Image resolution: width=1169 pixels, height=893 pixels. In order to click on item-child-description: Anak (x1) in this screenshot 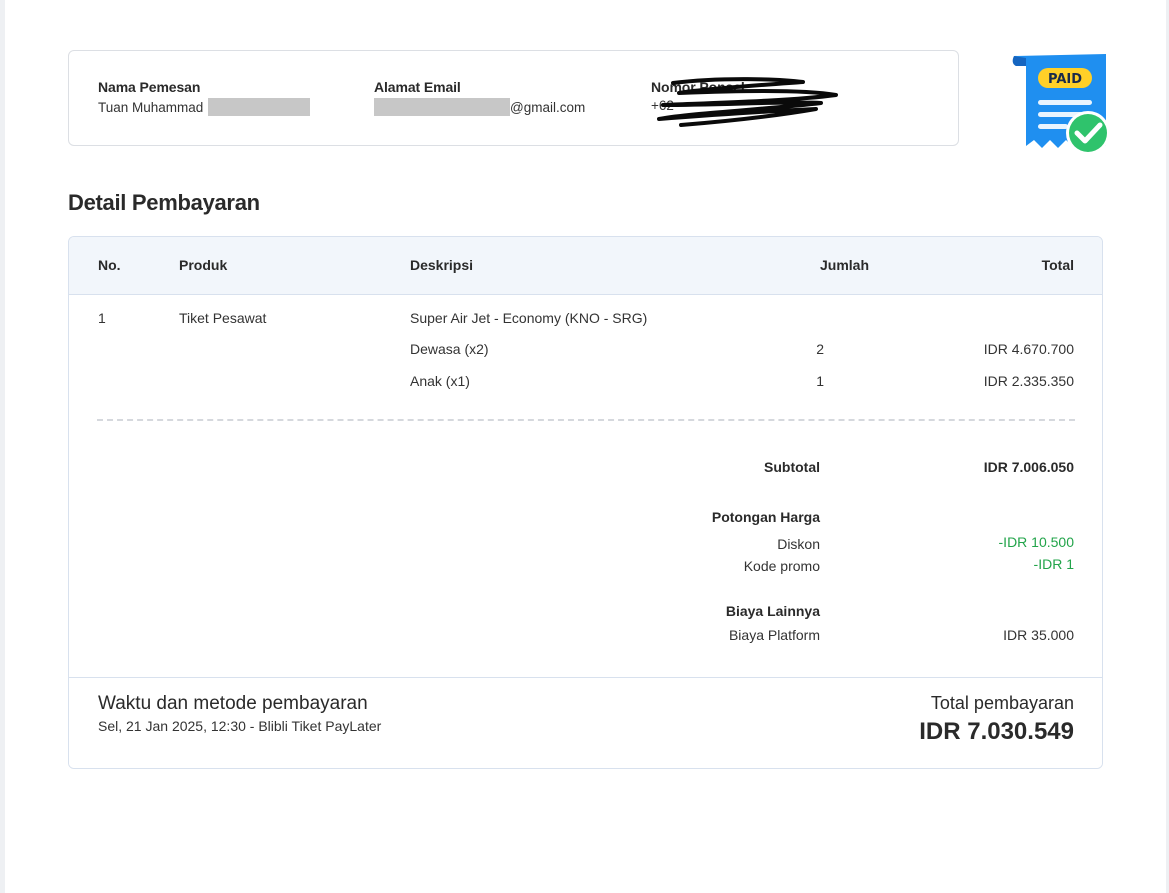, I will do `click(440, 381)`.